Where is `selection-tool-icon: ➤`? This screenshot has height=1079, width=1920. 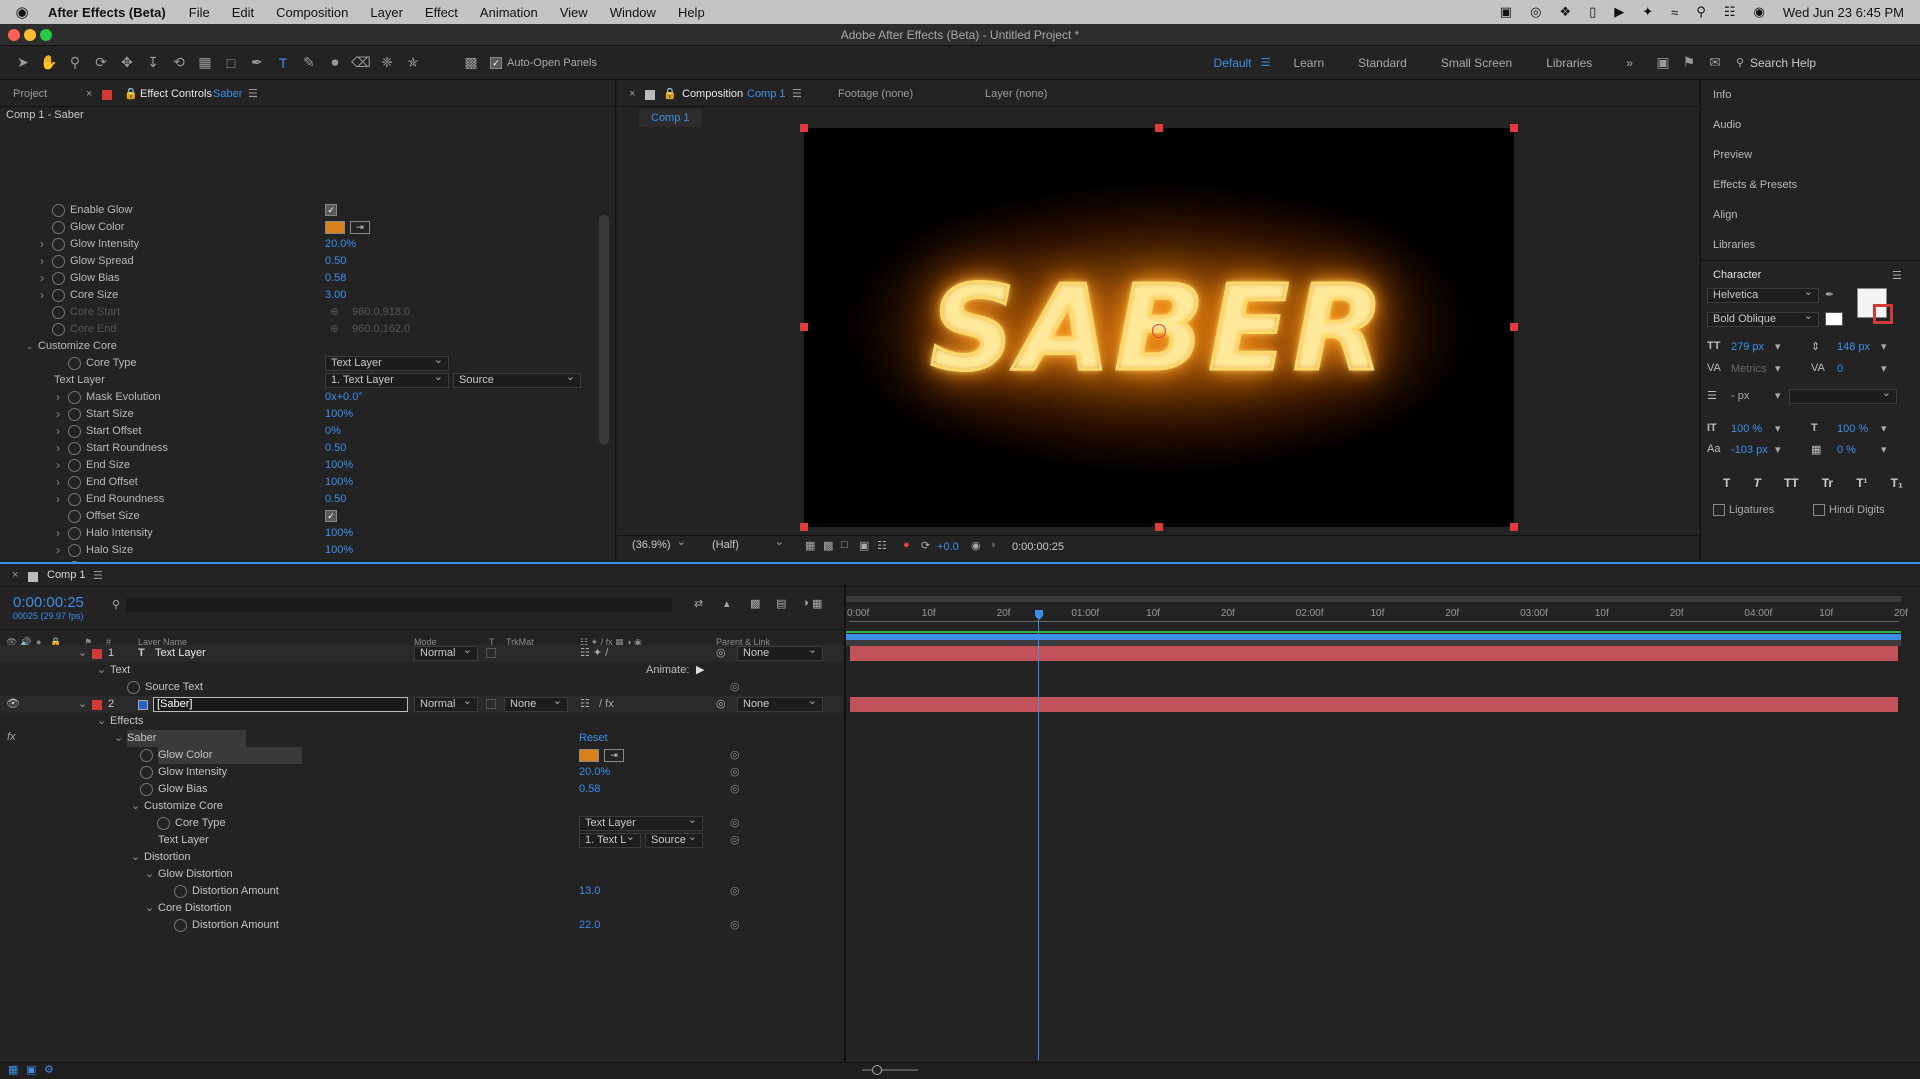 selection-tool-icon: ➤ is located at coordinates (23, 63).